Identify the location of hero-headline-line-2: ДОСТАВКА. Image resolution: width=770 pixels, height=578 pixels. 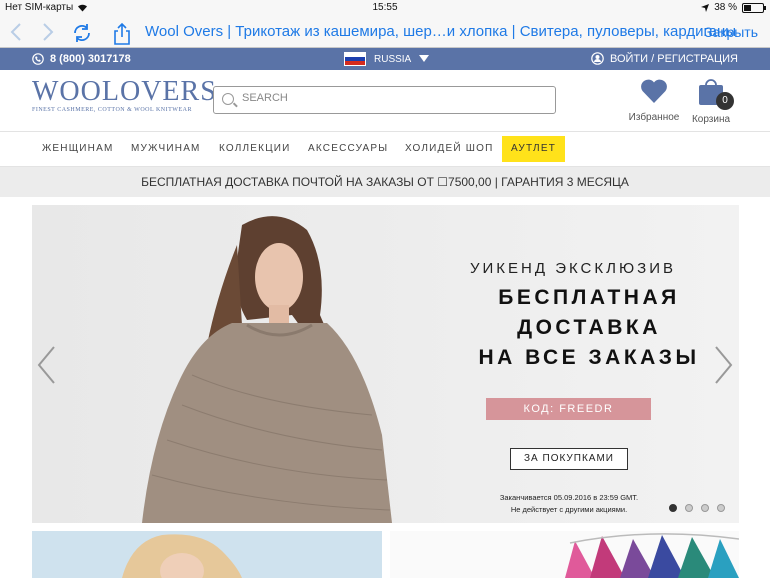
(589, 327).